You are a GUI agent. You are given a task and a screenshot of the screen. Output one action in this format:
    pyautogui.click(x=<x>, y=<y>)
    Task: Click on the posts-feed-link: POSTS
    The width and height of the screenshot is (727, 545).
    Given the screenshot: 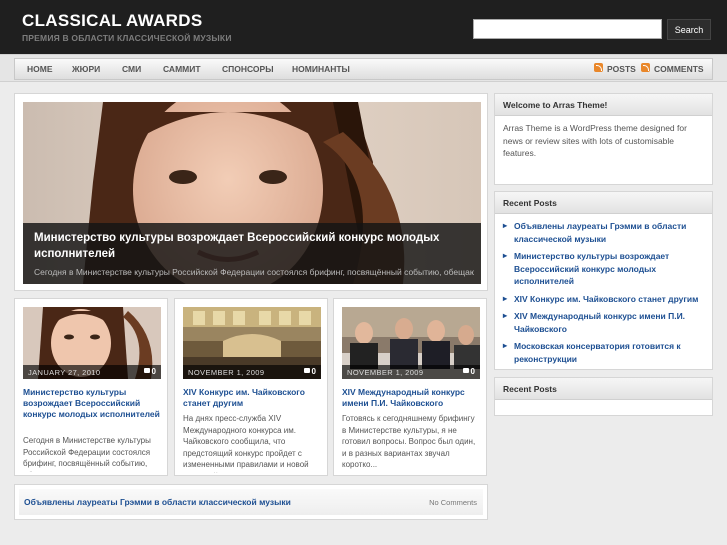 What is the action you would take?
    pyautogui.click(x=621, y=69)
    